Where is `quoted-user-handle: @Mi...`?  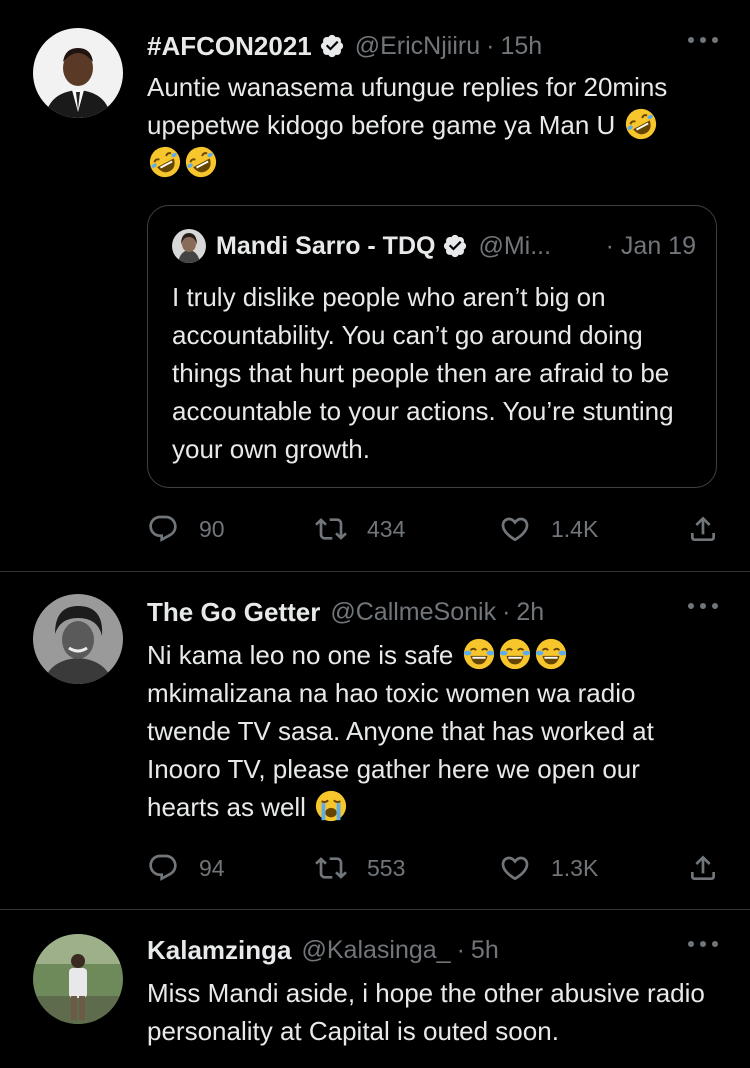
quoted-user-handle: @Mi... is located at coordinates (514, 246).